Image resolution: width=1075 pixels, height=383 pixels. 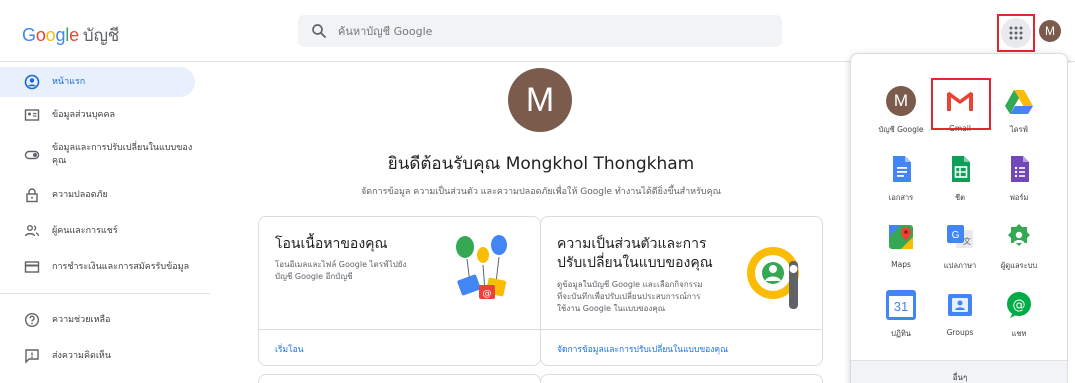 I want to click on account-avatar-icon: M, so click(x=901, y=101).